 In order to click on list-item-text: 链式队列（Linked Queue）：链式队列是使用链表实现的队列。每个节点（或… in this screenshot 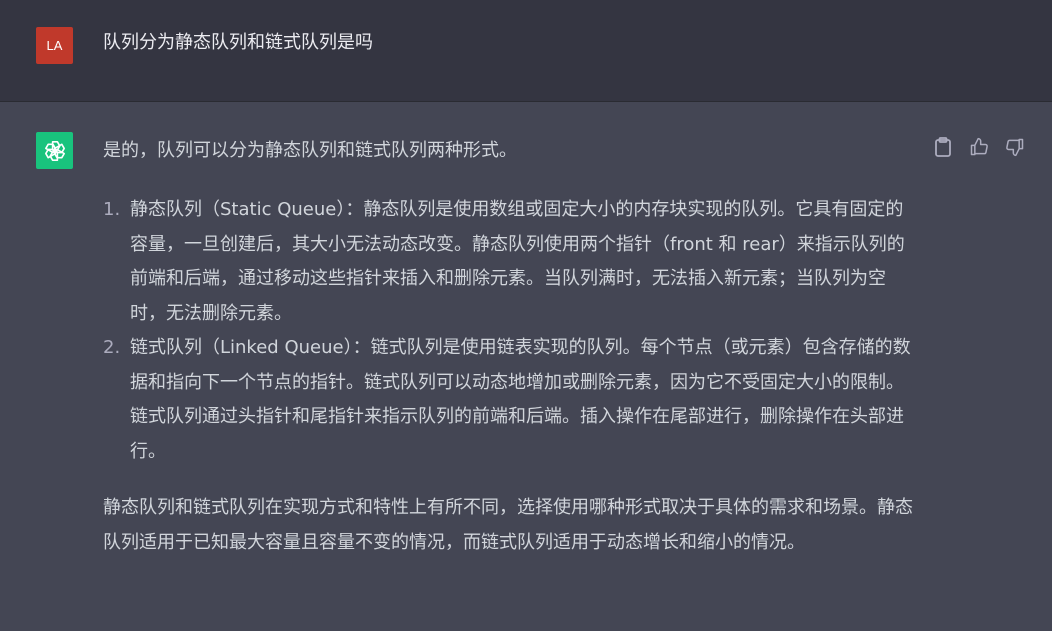, I will do `click(520, 399)`.